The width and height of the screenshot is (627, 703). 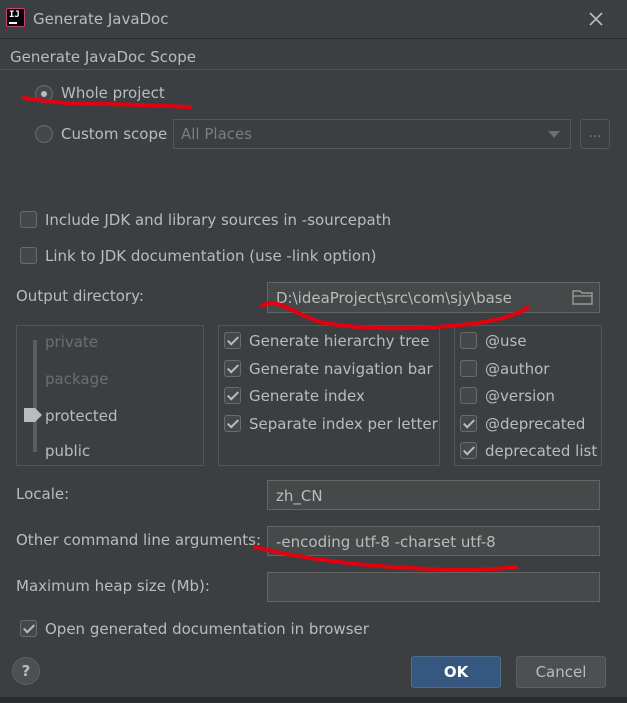 What do you see at coordinates (103, 57) in the screenshot?
I see `scope-section-title: Generate JavaDoc Scope` at bounding box center [103, 57].